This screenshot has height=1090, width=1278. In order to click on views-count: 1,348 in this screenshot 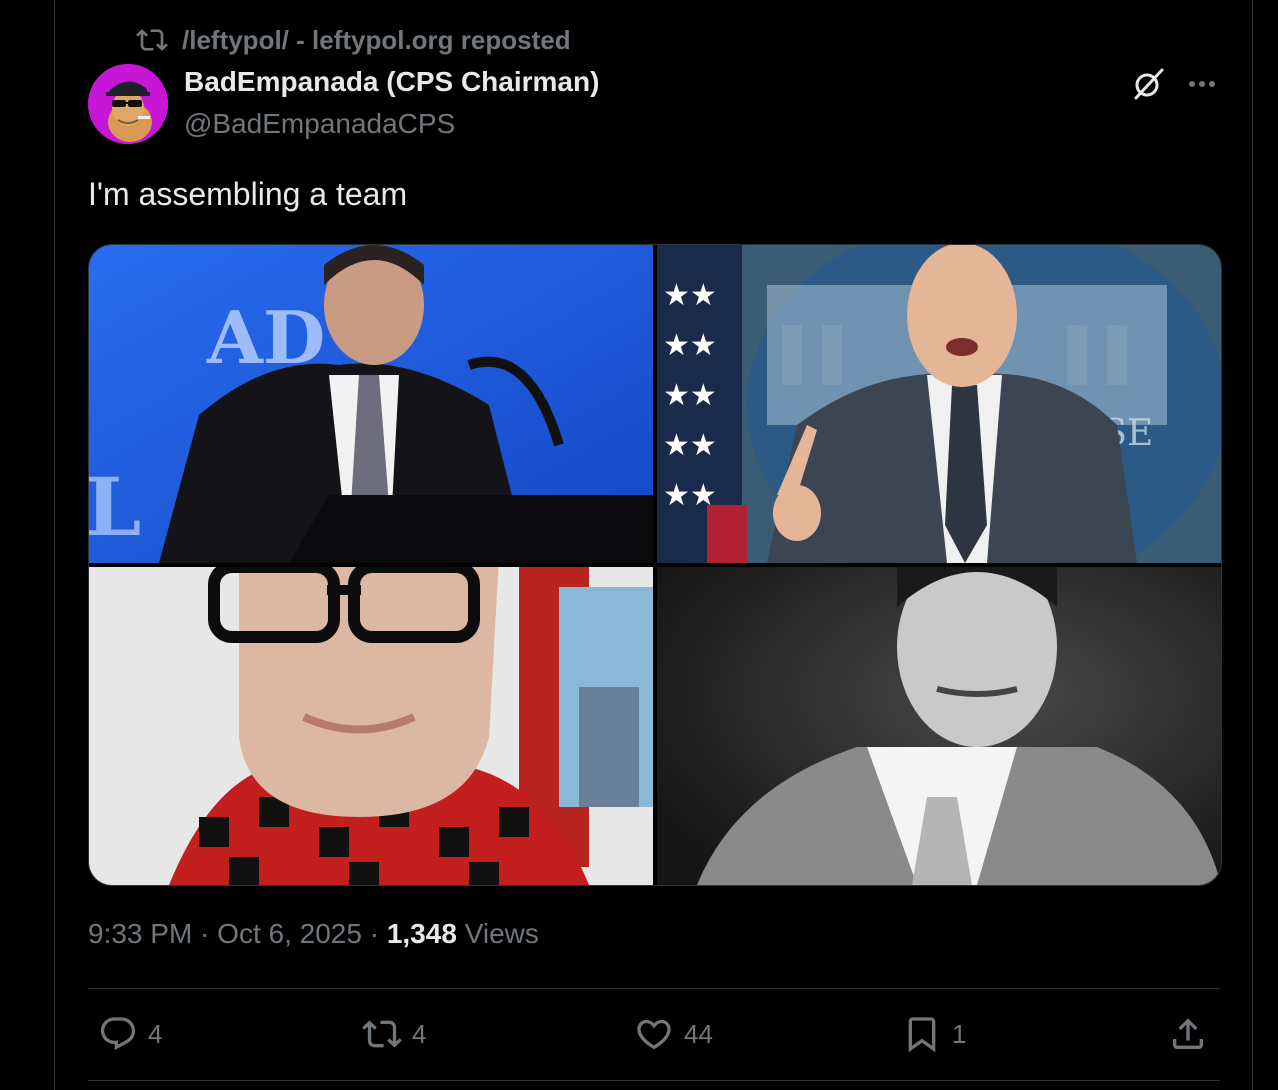, I will do `click(421, 933)`.